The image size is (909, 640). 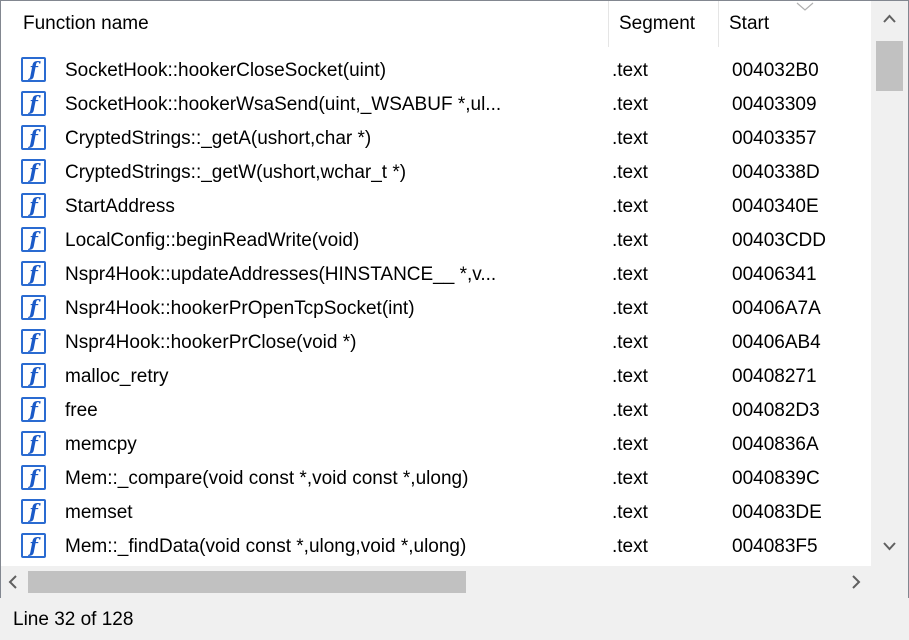 What do you see at coordinates (889, 19) in the screenshot?
I see `scroll-up-icon` at bounding box center [889, 19].